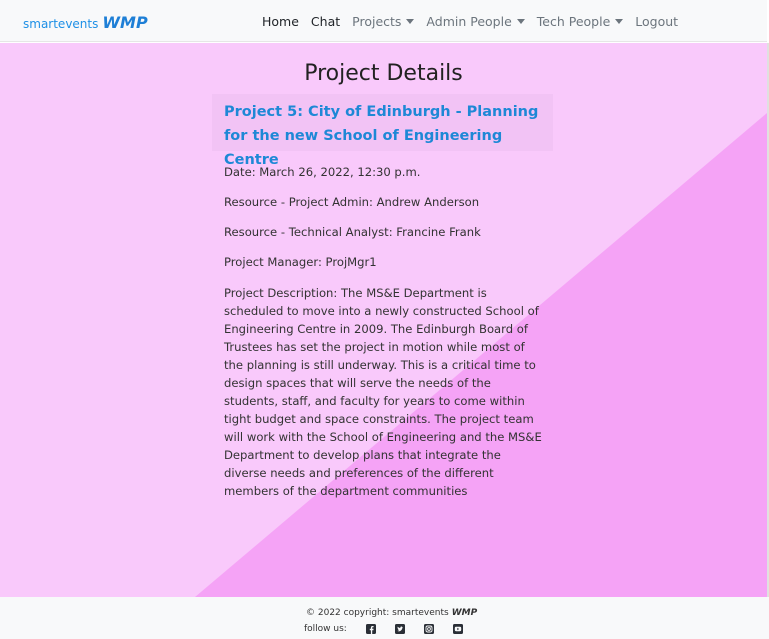 The image size is (769, 639). I want to click on copyright-mark: WMP, so click(464, 613).